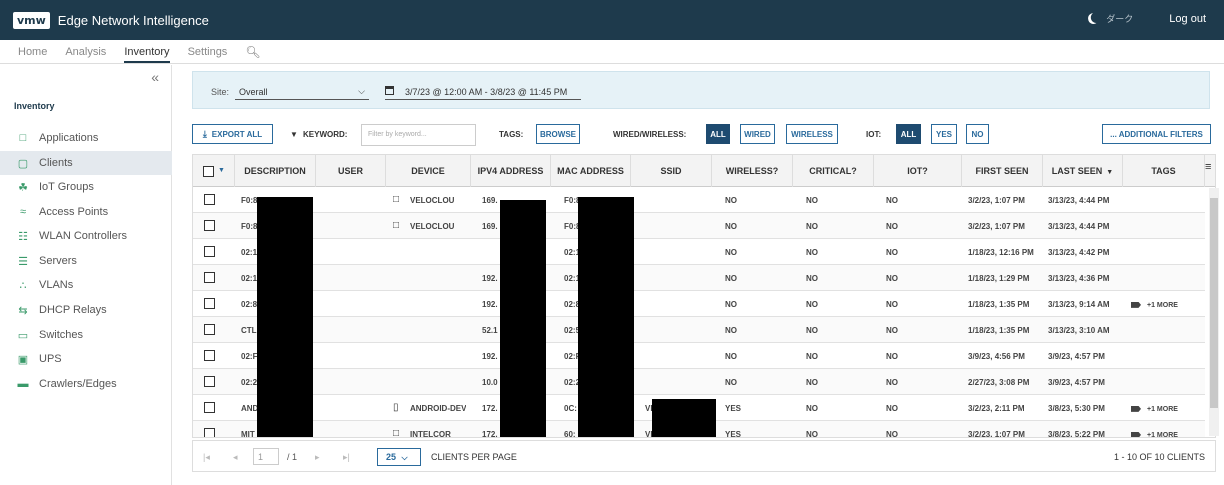 The height and width of the screenshot is (485, 1224). I want to click on col-user: USER, so click(351, 171).